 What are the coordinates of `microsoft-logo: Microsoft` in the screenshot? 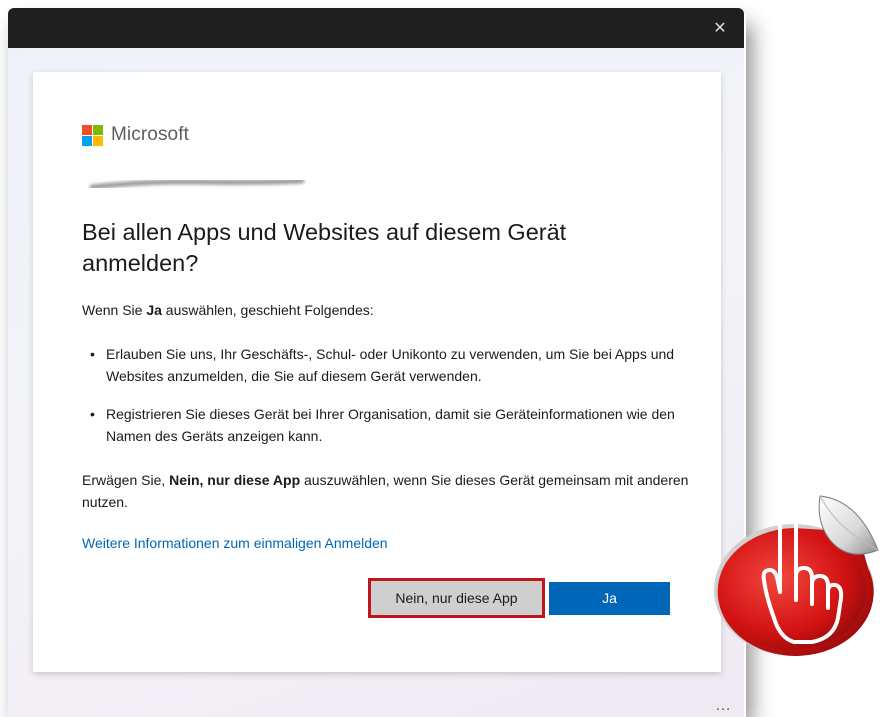 It's located at (135, 135).